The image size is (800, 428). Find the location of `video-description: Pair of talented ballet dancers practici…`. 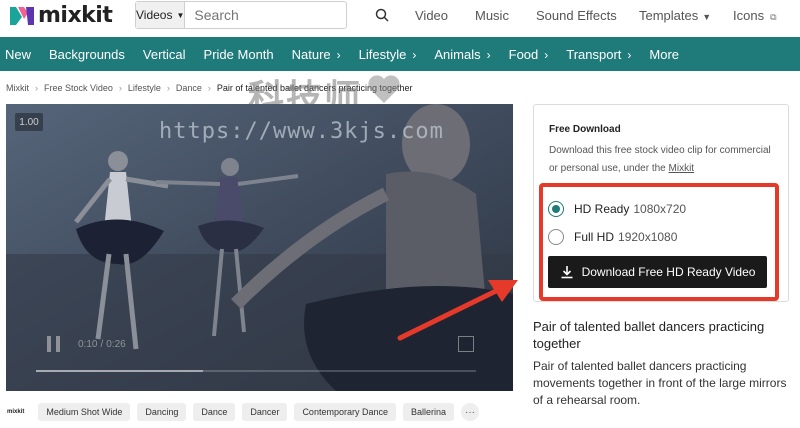

video-description: Pair of talented ballet dancers practici… is located at coordinates (660, 383).